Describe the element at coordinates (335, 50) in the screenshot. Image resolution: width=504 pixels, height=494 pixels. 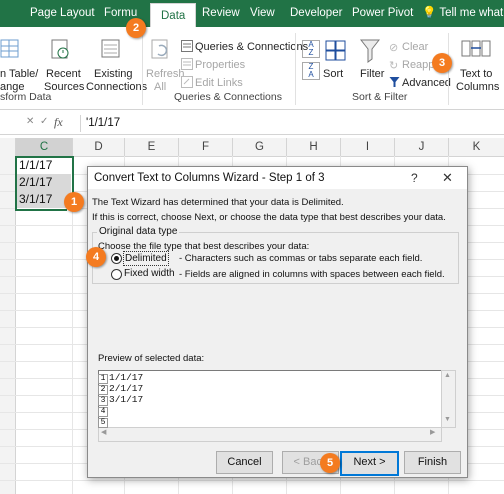
I see `sort-dialog-icon` at that location.